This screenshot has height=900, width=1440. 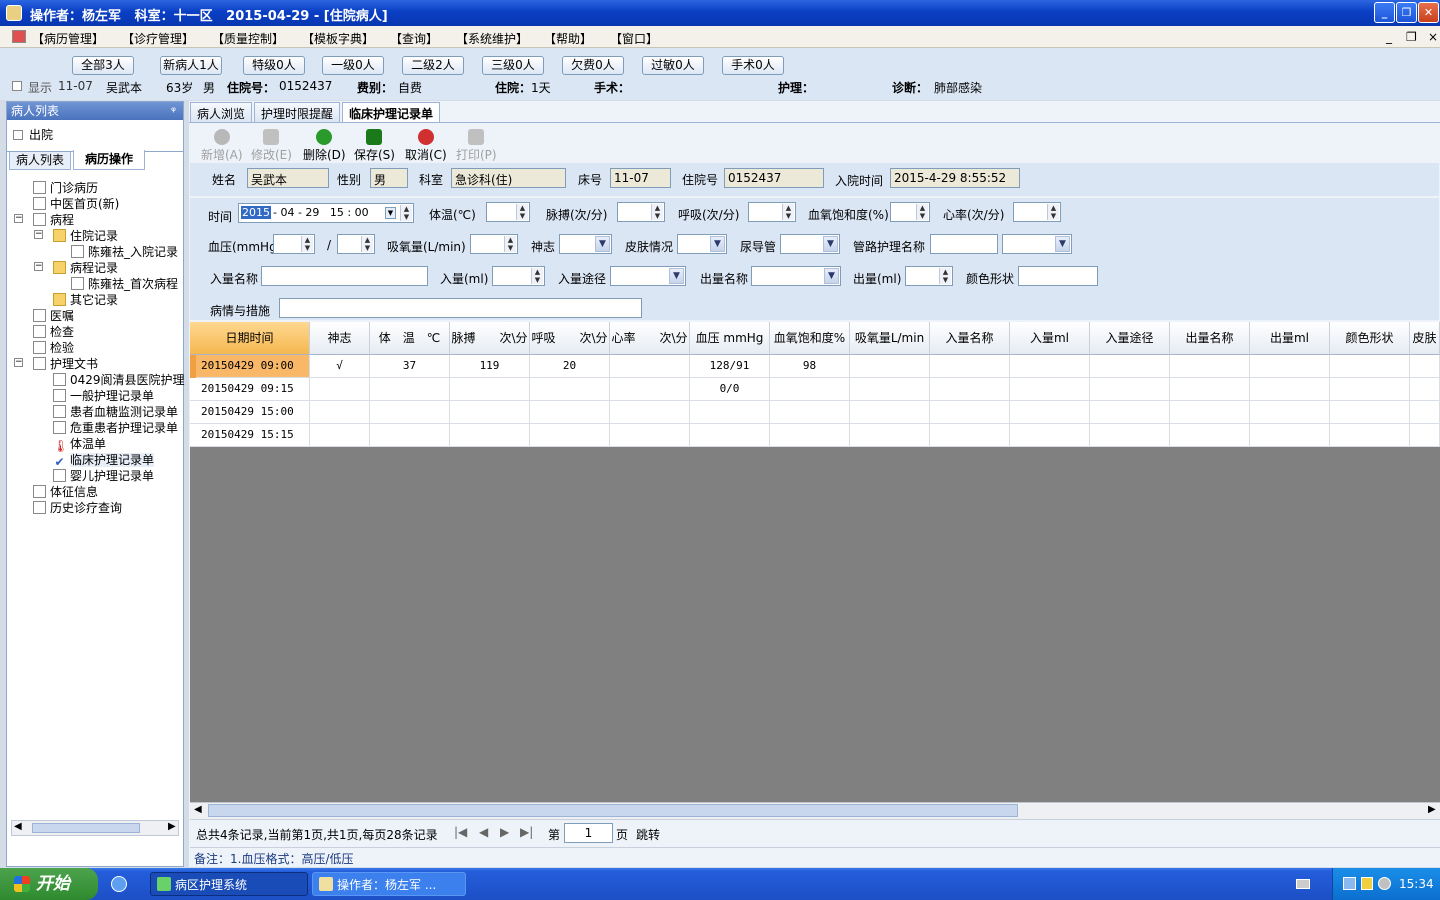 I want to click on skin-select: ▼, so click(x=702, y=244).